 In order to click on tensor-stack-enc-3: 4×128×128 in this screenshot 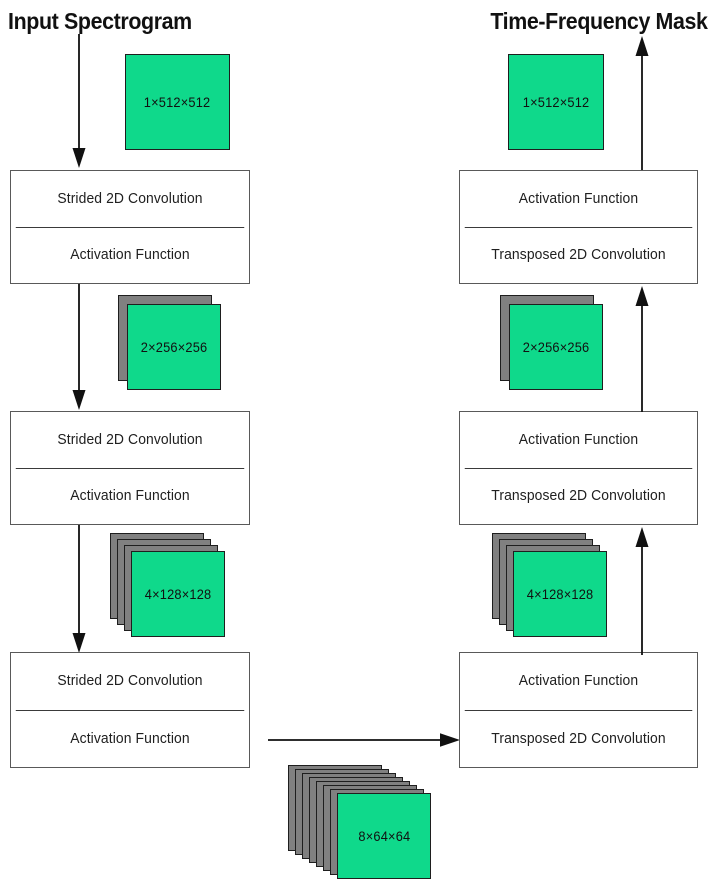, I will do `click(173, 585)`.